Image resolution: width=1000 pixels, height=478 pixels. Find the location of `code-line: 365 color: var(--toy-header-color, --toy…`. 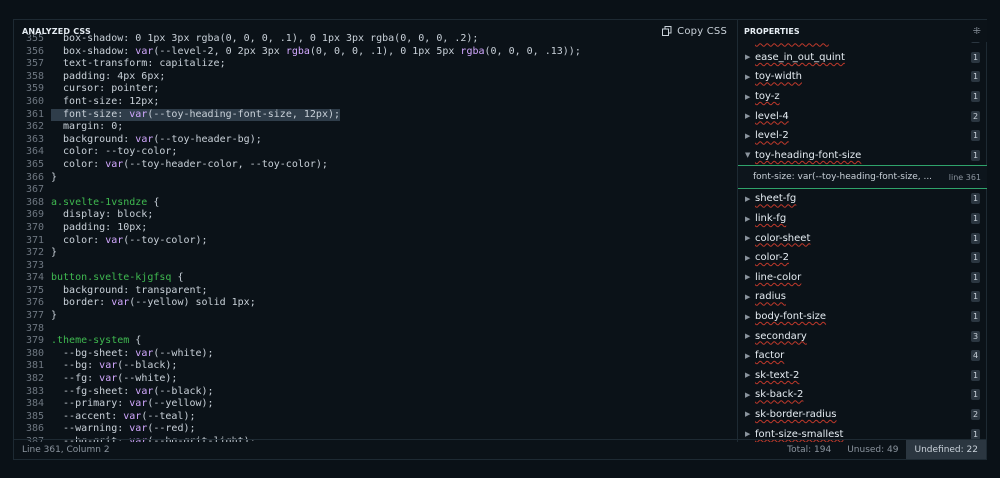

code-line: 365 color: var(--toy-header-color, --toy… is located at coordinates (375, 165).